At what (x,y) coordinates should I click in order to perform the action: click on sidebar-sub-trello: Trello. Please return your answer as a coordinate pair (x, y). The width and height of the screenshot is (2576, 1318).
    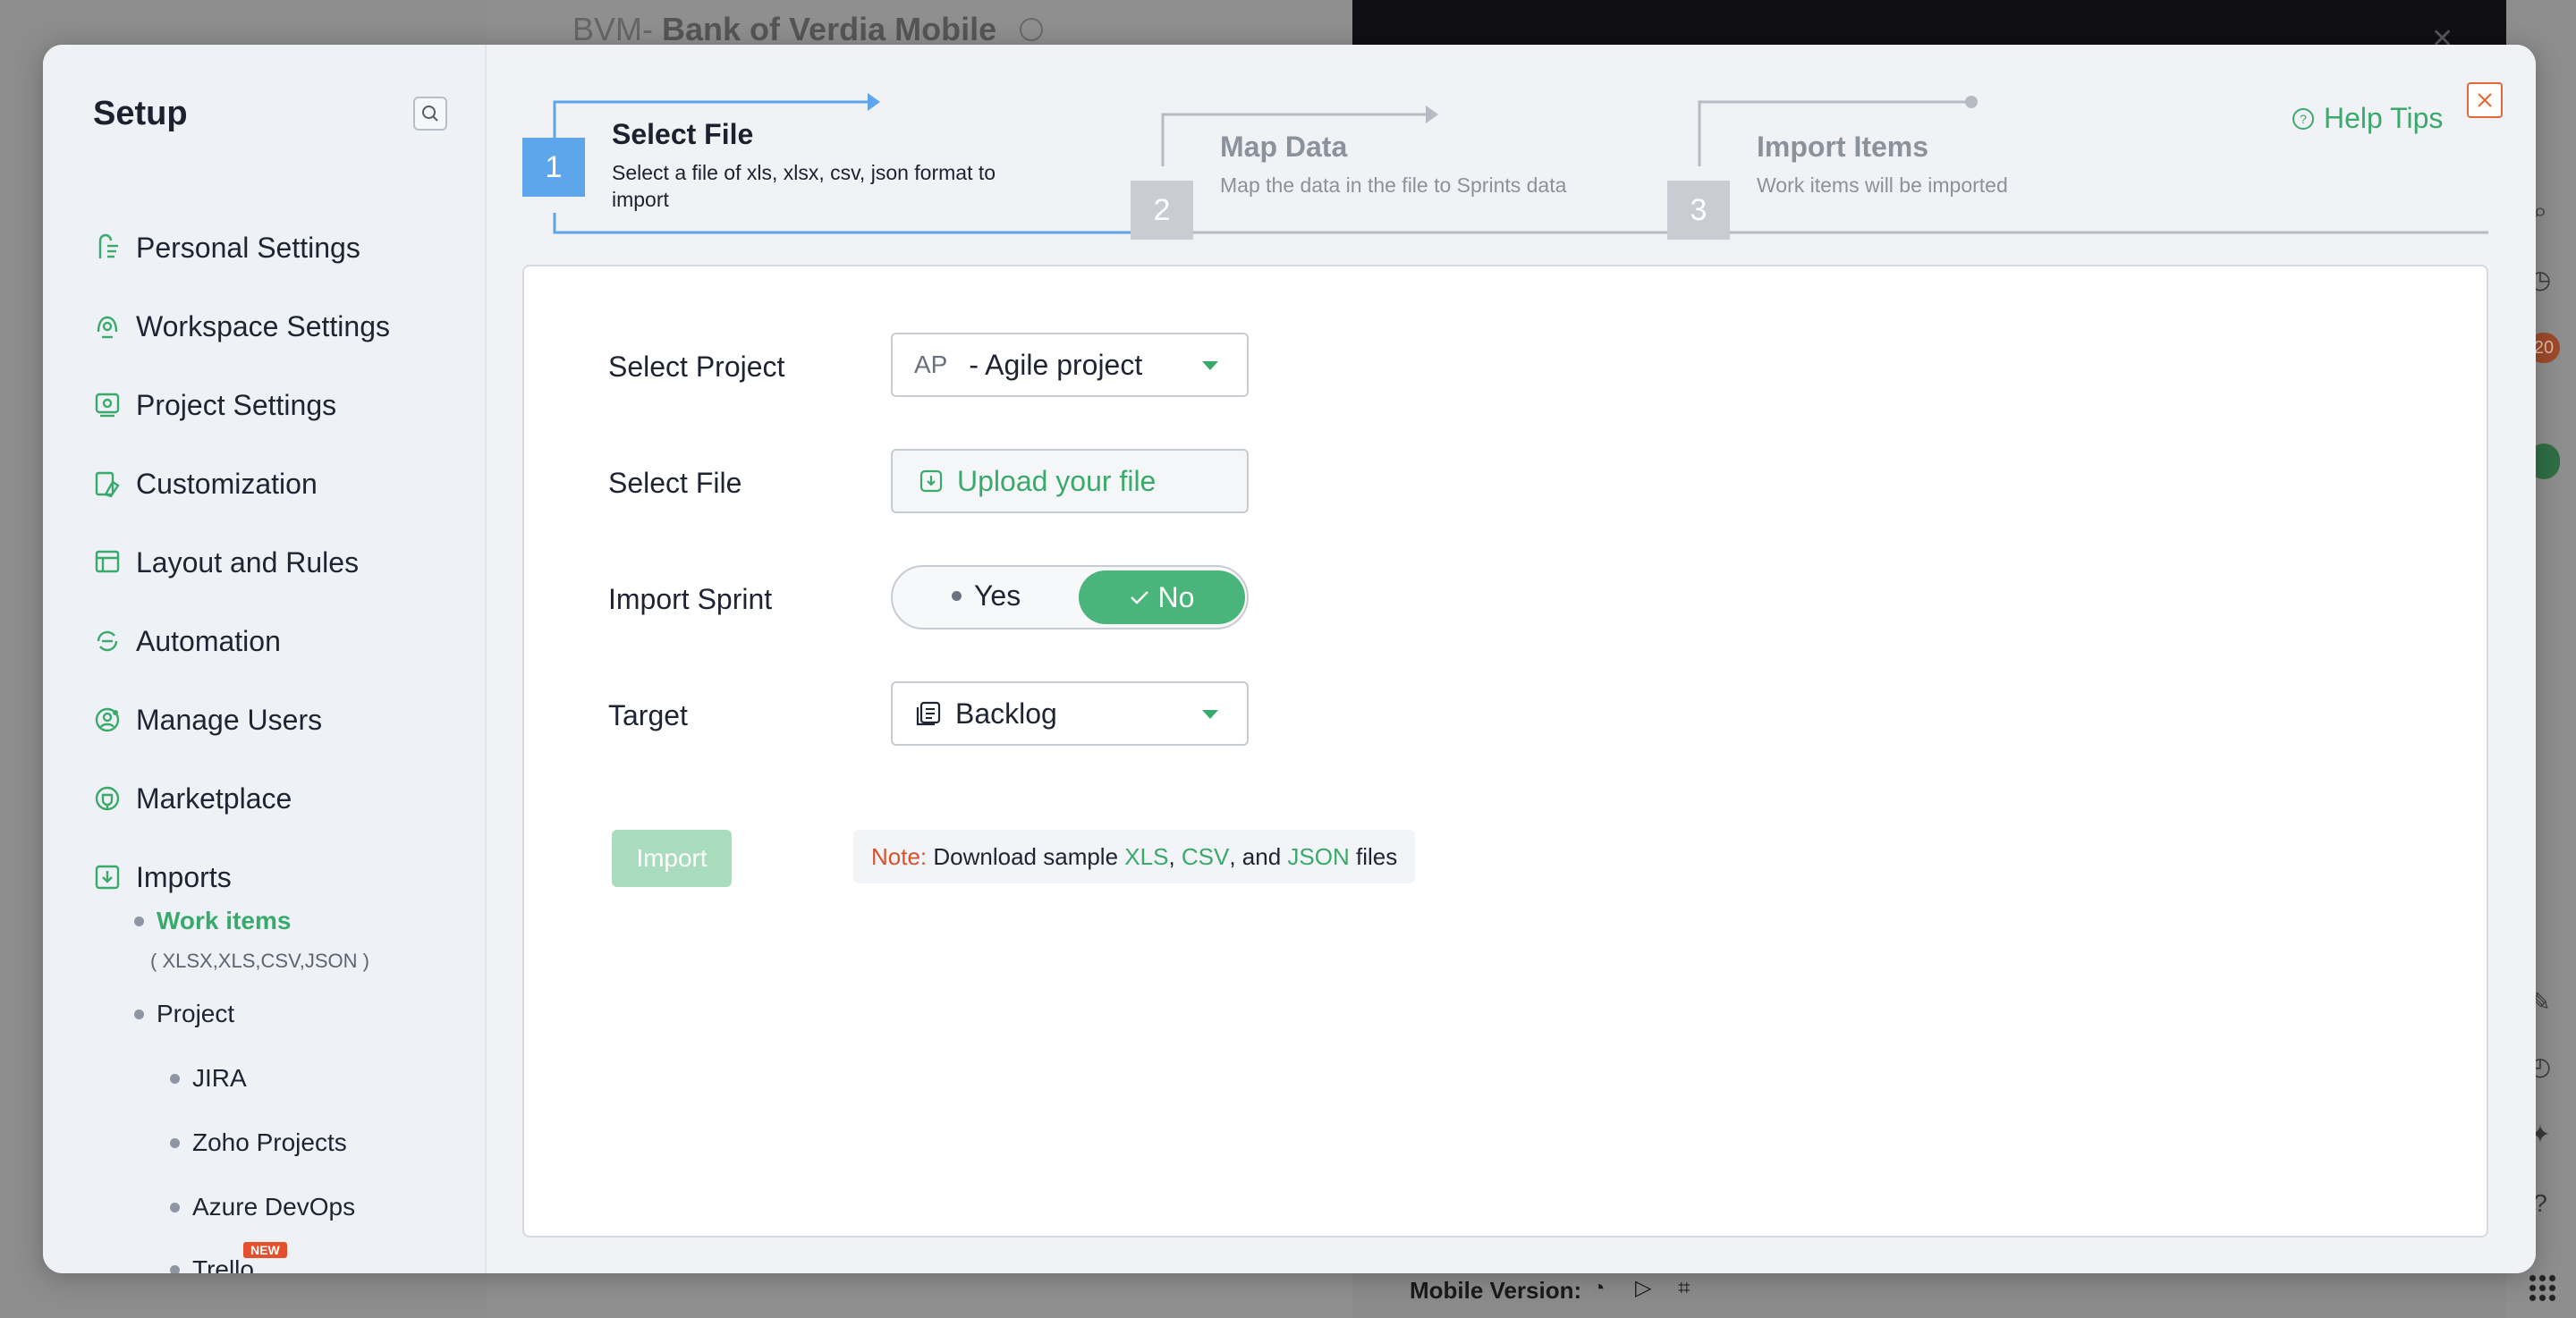
    Looking at the image, I should click on (212, 1264).